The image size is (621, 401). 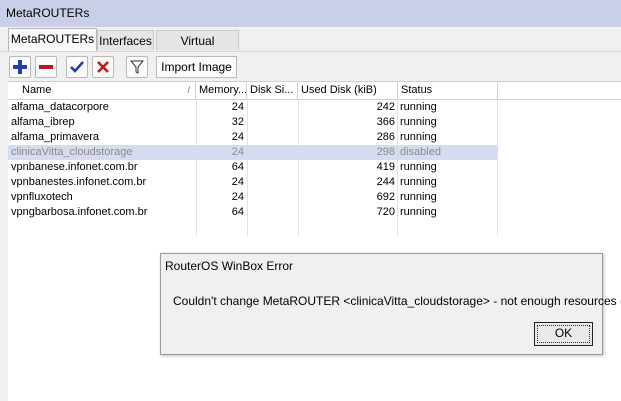 What do you see at coordinates (48, 13) in the screenshot?
I see `window-title: MetaROUTERs` at bounding box center [48, 13].